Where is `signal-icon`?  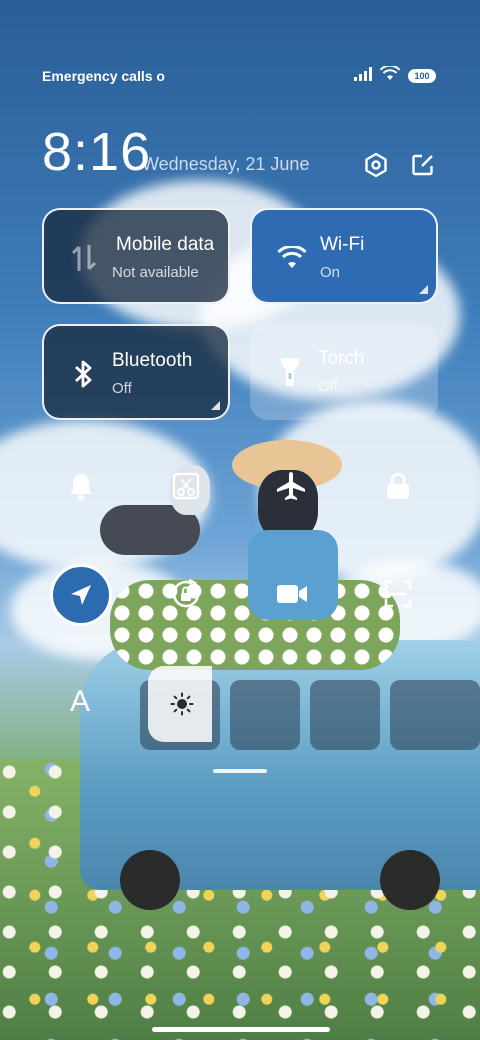
signal-icon is located at coordinates (363, 76).